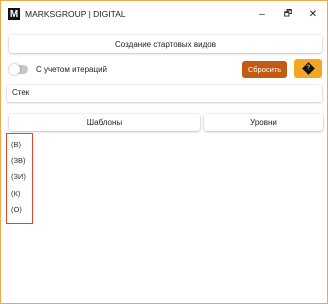  I want to click on tab-templates: Шаблоны, so click(104, 122).